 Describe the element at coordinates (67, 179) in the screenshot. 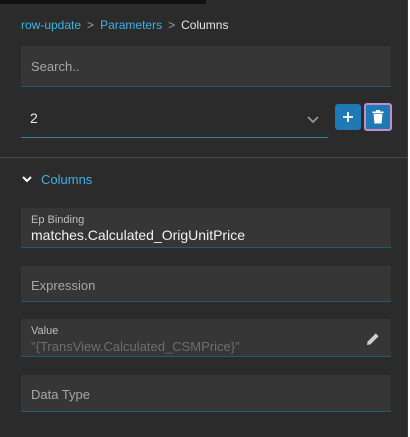

I see `section-title: Columns` at that location.